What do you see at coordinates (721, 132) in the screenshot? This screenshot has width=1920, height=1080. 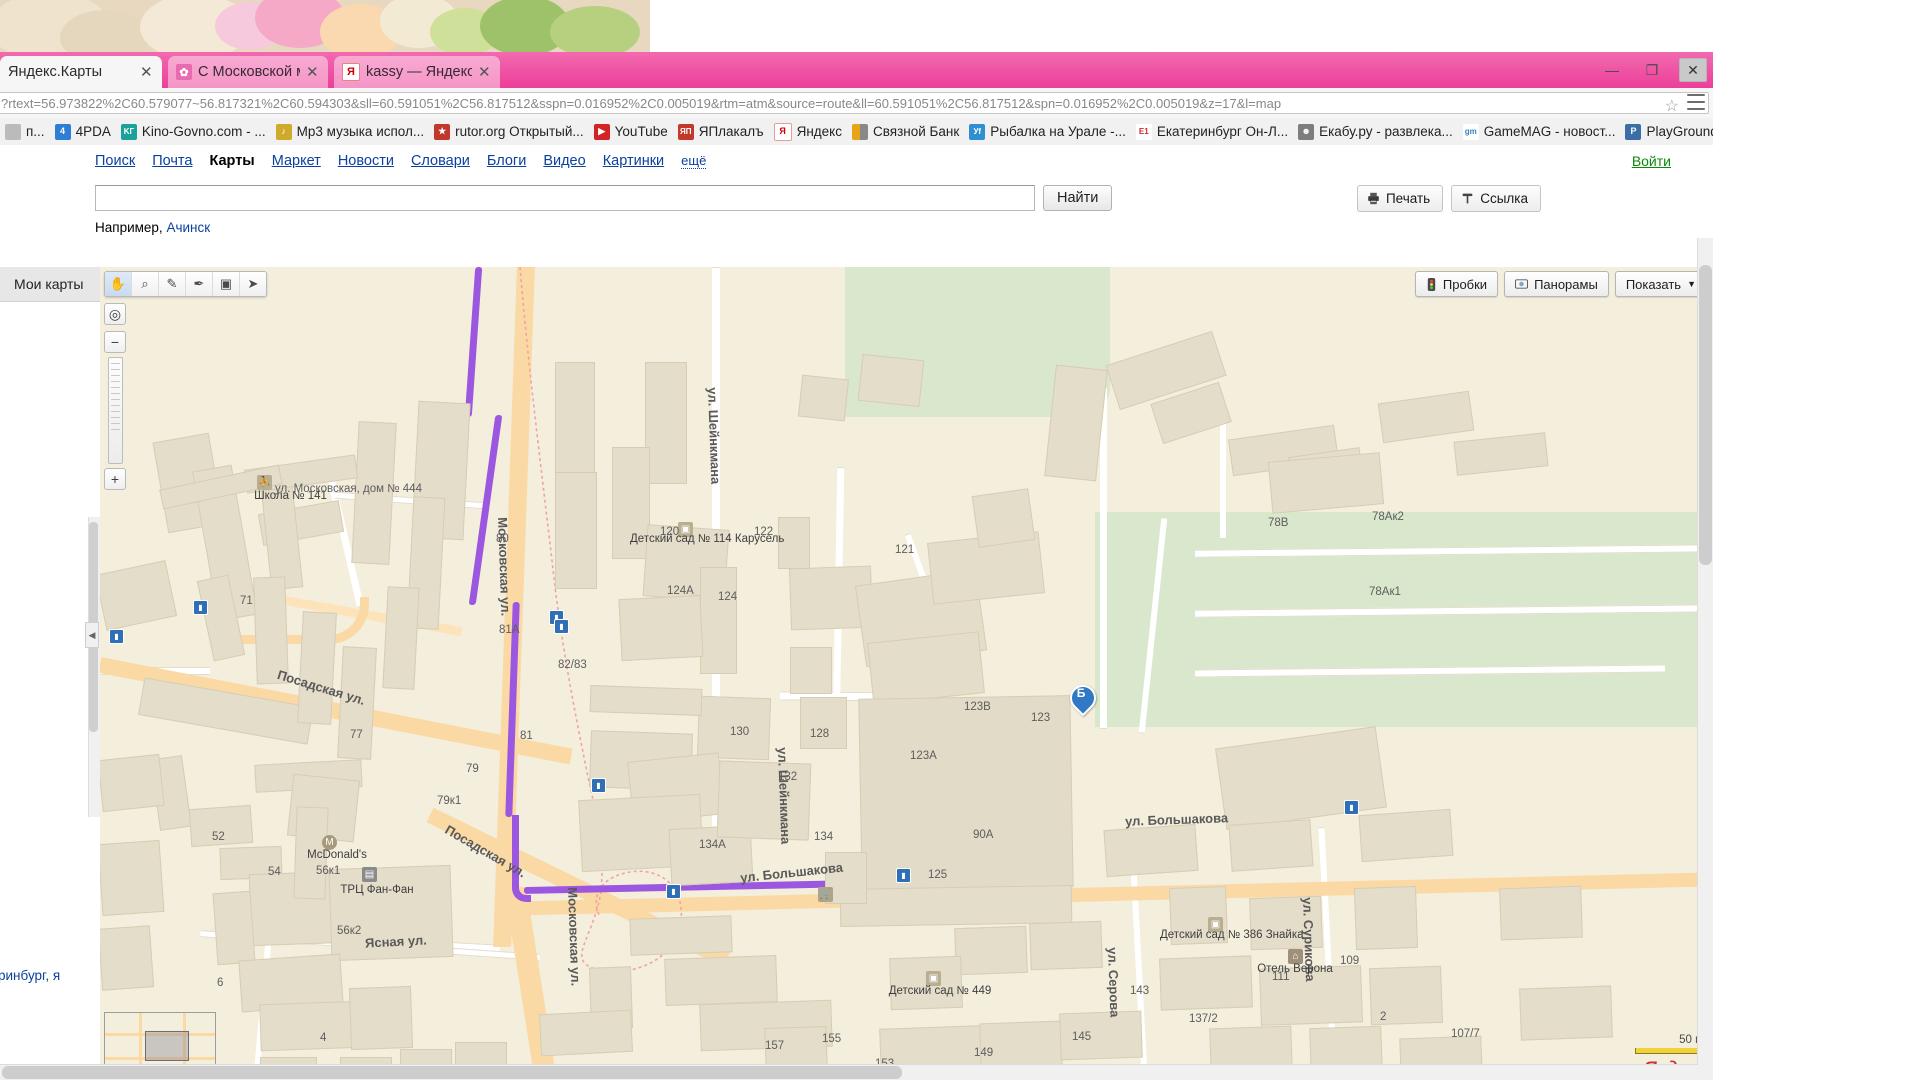 I see `bookmark-item: ЯП ЯПлакалъ` at bounding box center [721, 132].